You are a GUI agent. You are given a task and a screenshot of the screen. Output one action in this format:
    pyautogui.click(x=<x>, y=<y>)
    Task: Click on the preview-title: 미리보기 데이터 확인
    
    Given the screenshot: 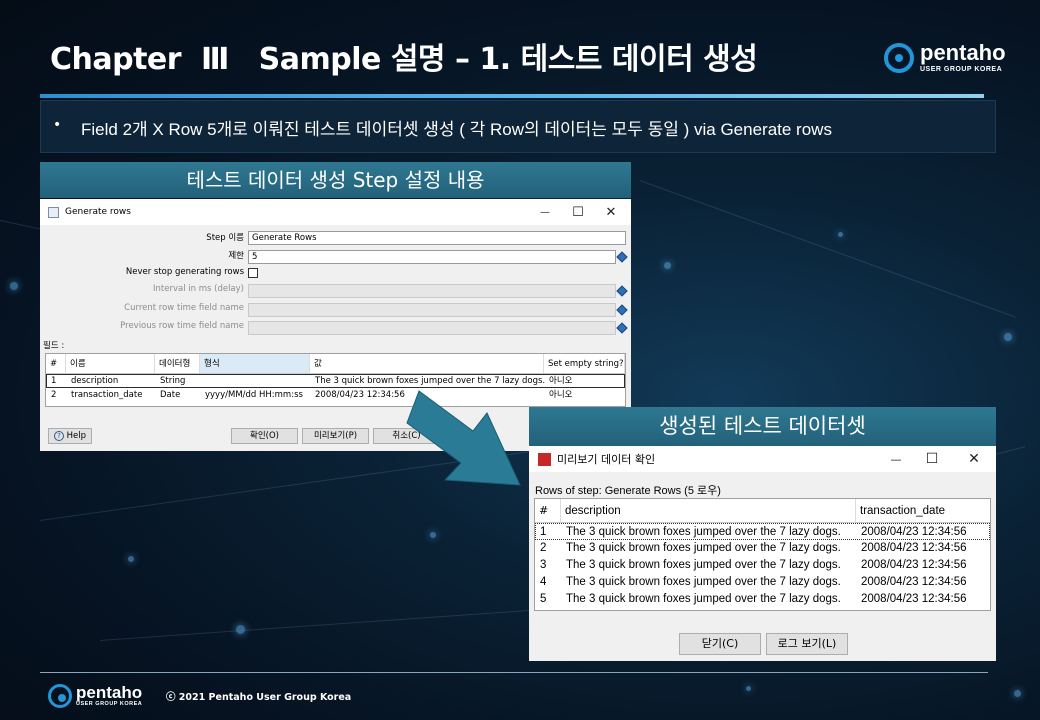 What is the action you would take?
    pyautogui.click(x=606, y=459)
    